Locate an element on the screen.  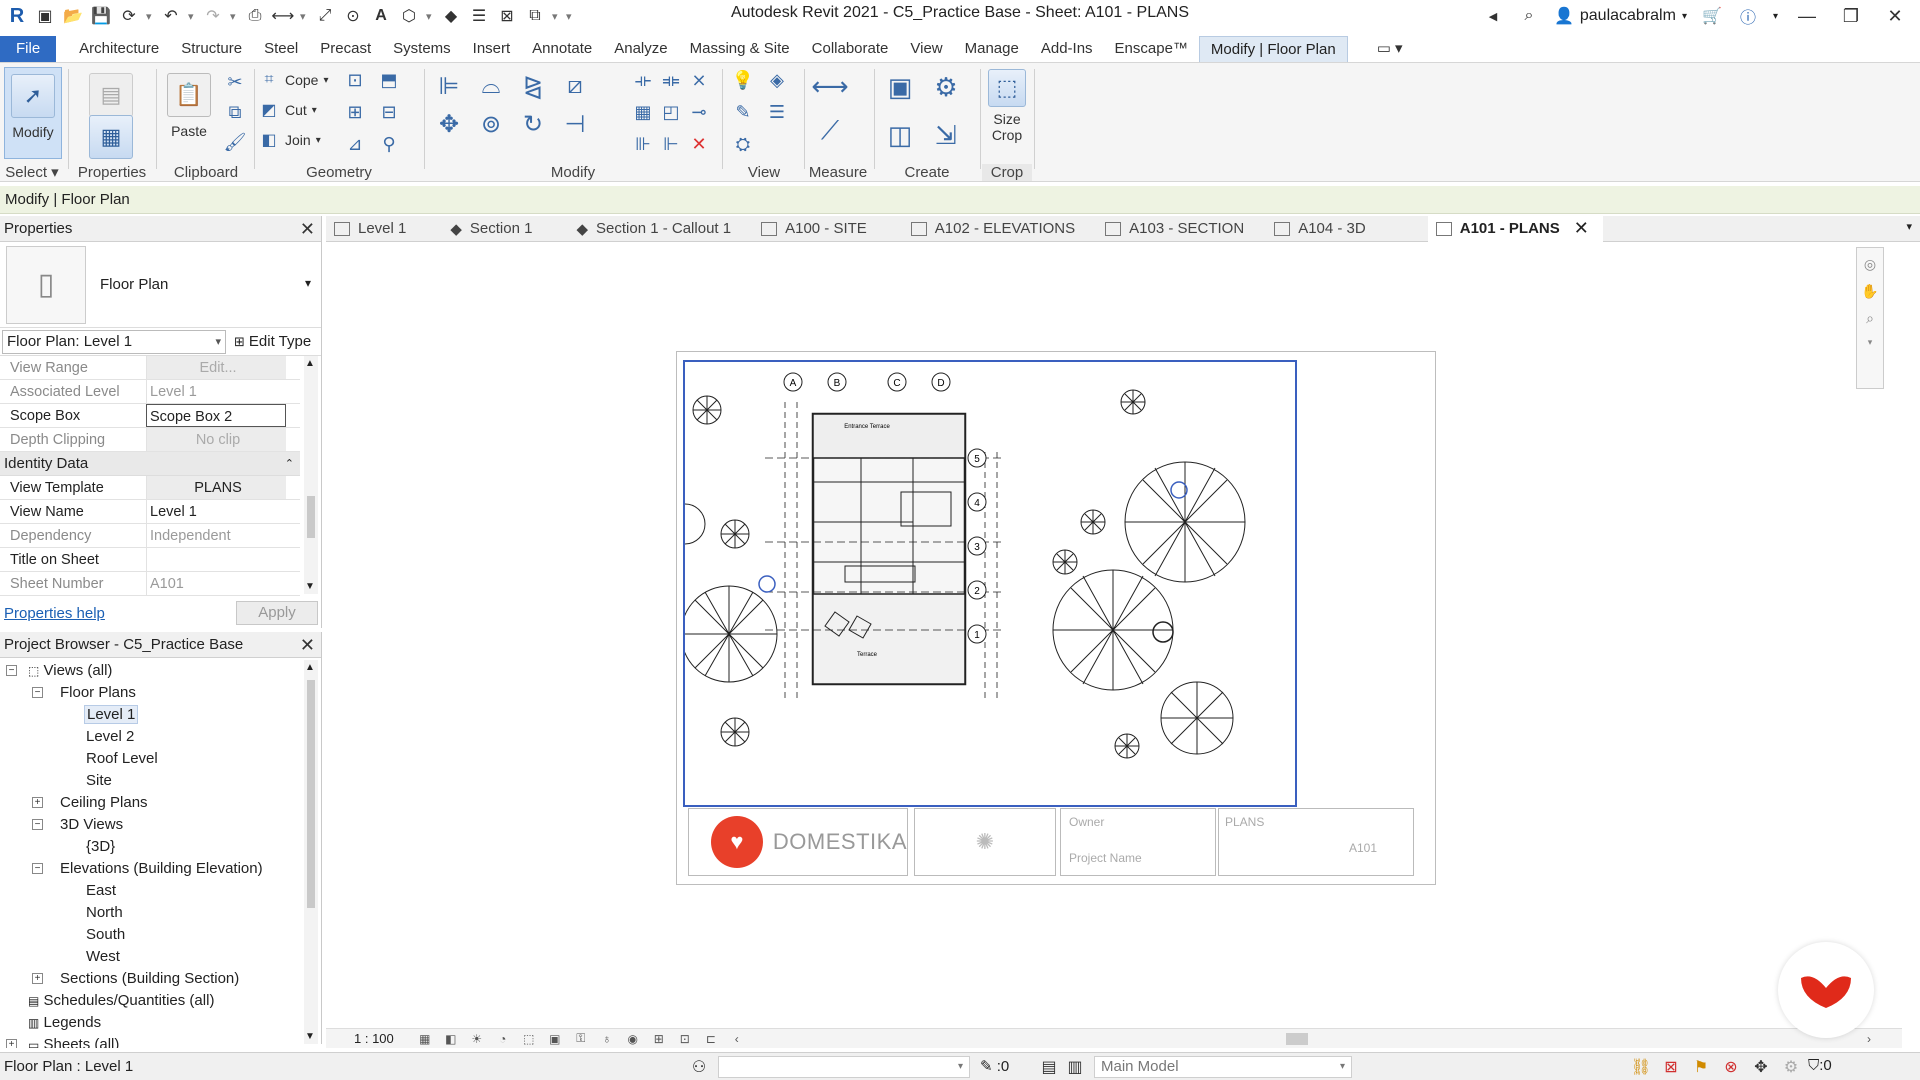
view-scale: 1 : 100 is located at coordinates (374, 1038).